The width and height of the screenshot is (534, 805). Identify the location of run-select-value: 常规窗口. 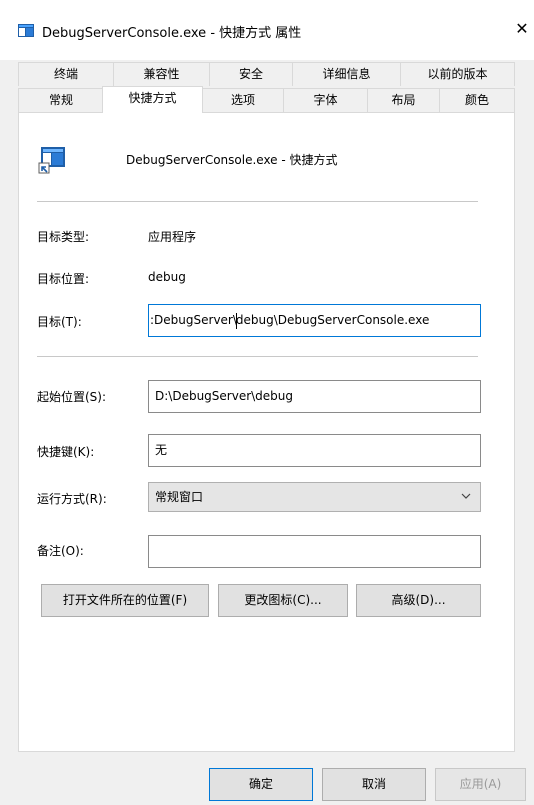
(179, 497).